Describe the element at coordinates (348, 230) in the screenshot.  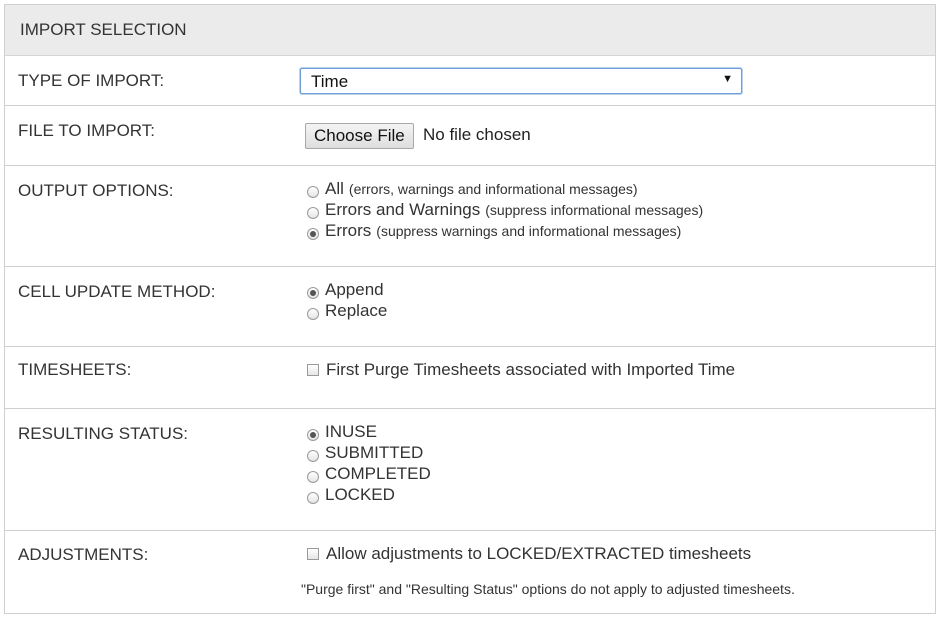
I see `output-option-errors-label: Errors` at that location.